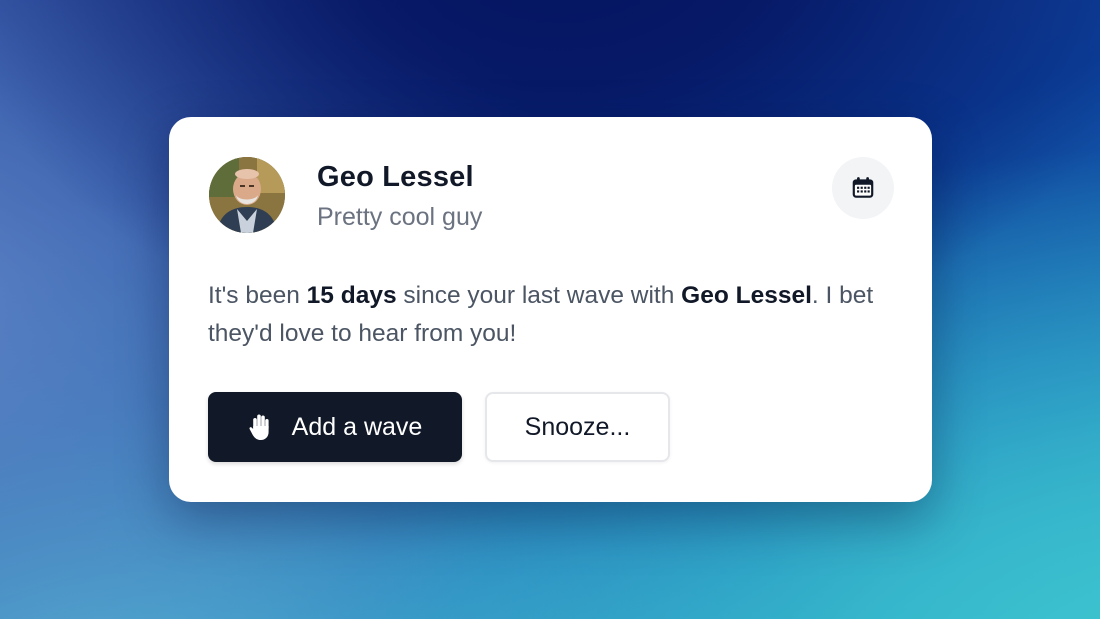 The image size is (1100, 619). I want to click on profile-tagline: Pretty cool guy, so click(400, 217).